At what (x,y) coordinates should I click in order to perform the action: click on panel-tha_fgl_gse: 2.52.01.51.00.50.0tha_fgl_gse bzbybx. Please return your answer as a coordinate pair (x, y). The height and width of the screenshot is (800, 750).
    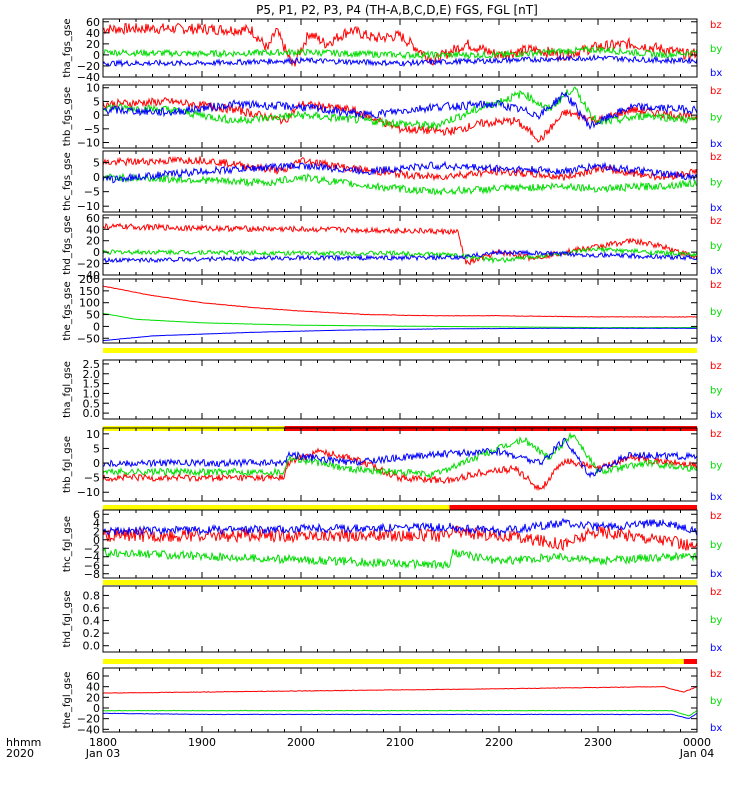
    Looking at the image, I should click on (392, 394).